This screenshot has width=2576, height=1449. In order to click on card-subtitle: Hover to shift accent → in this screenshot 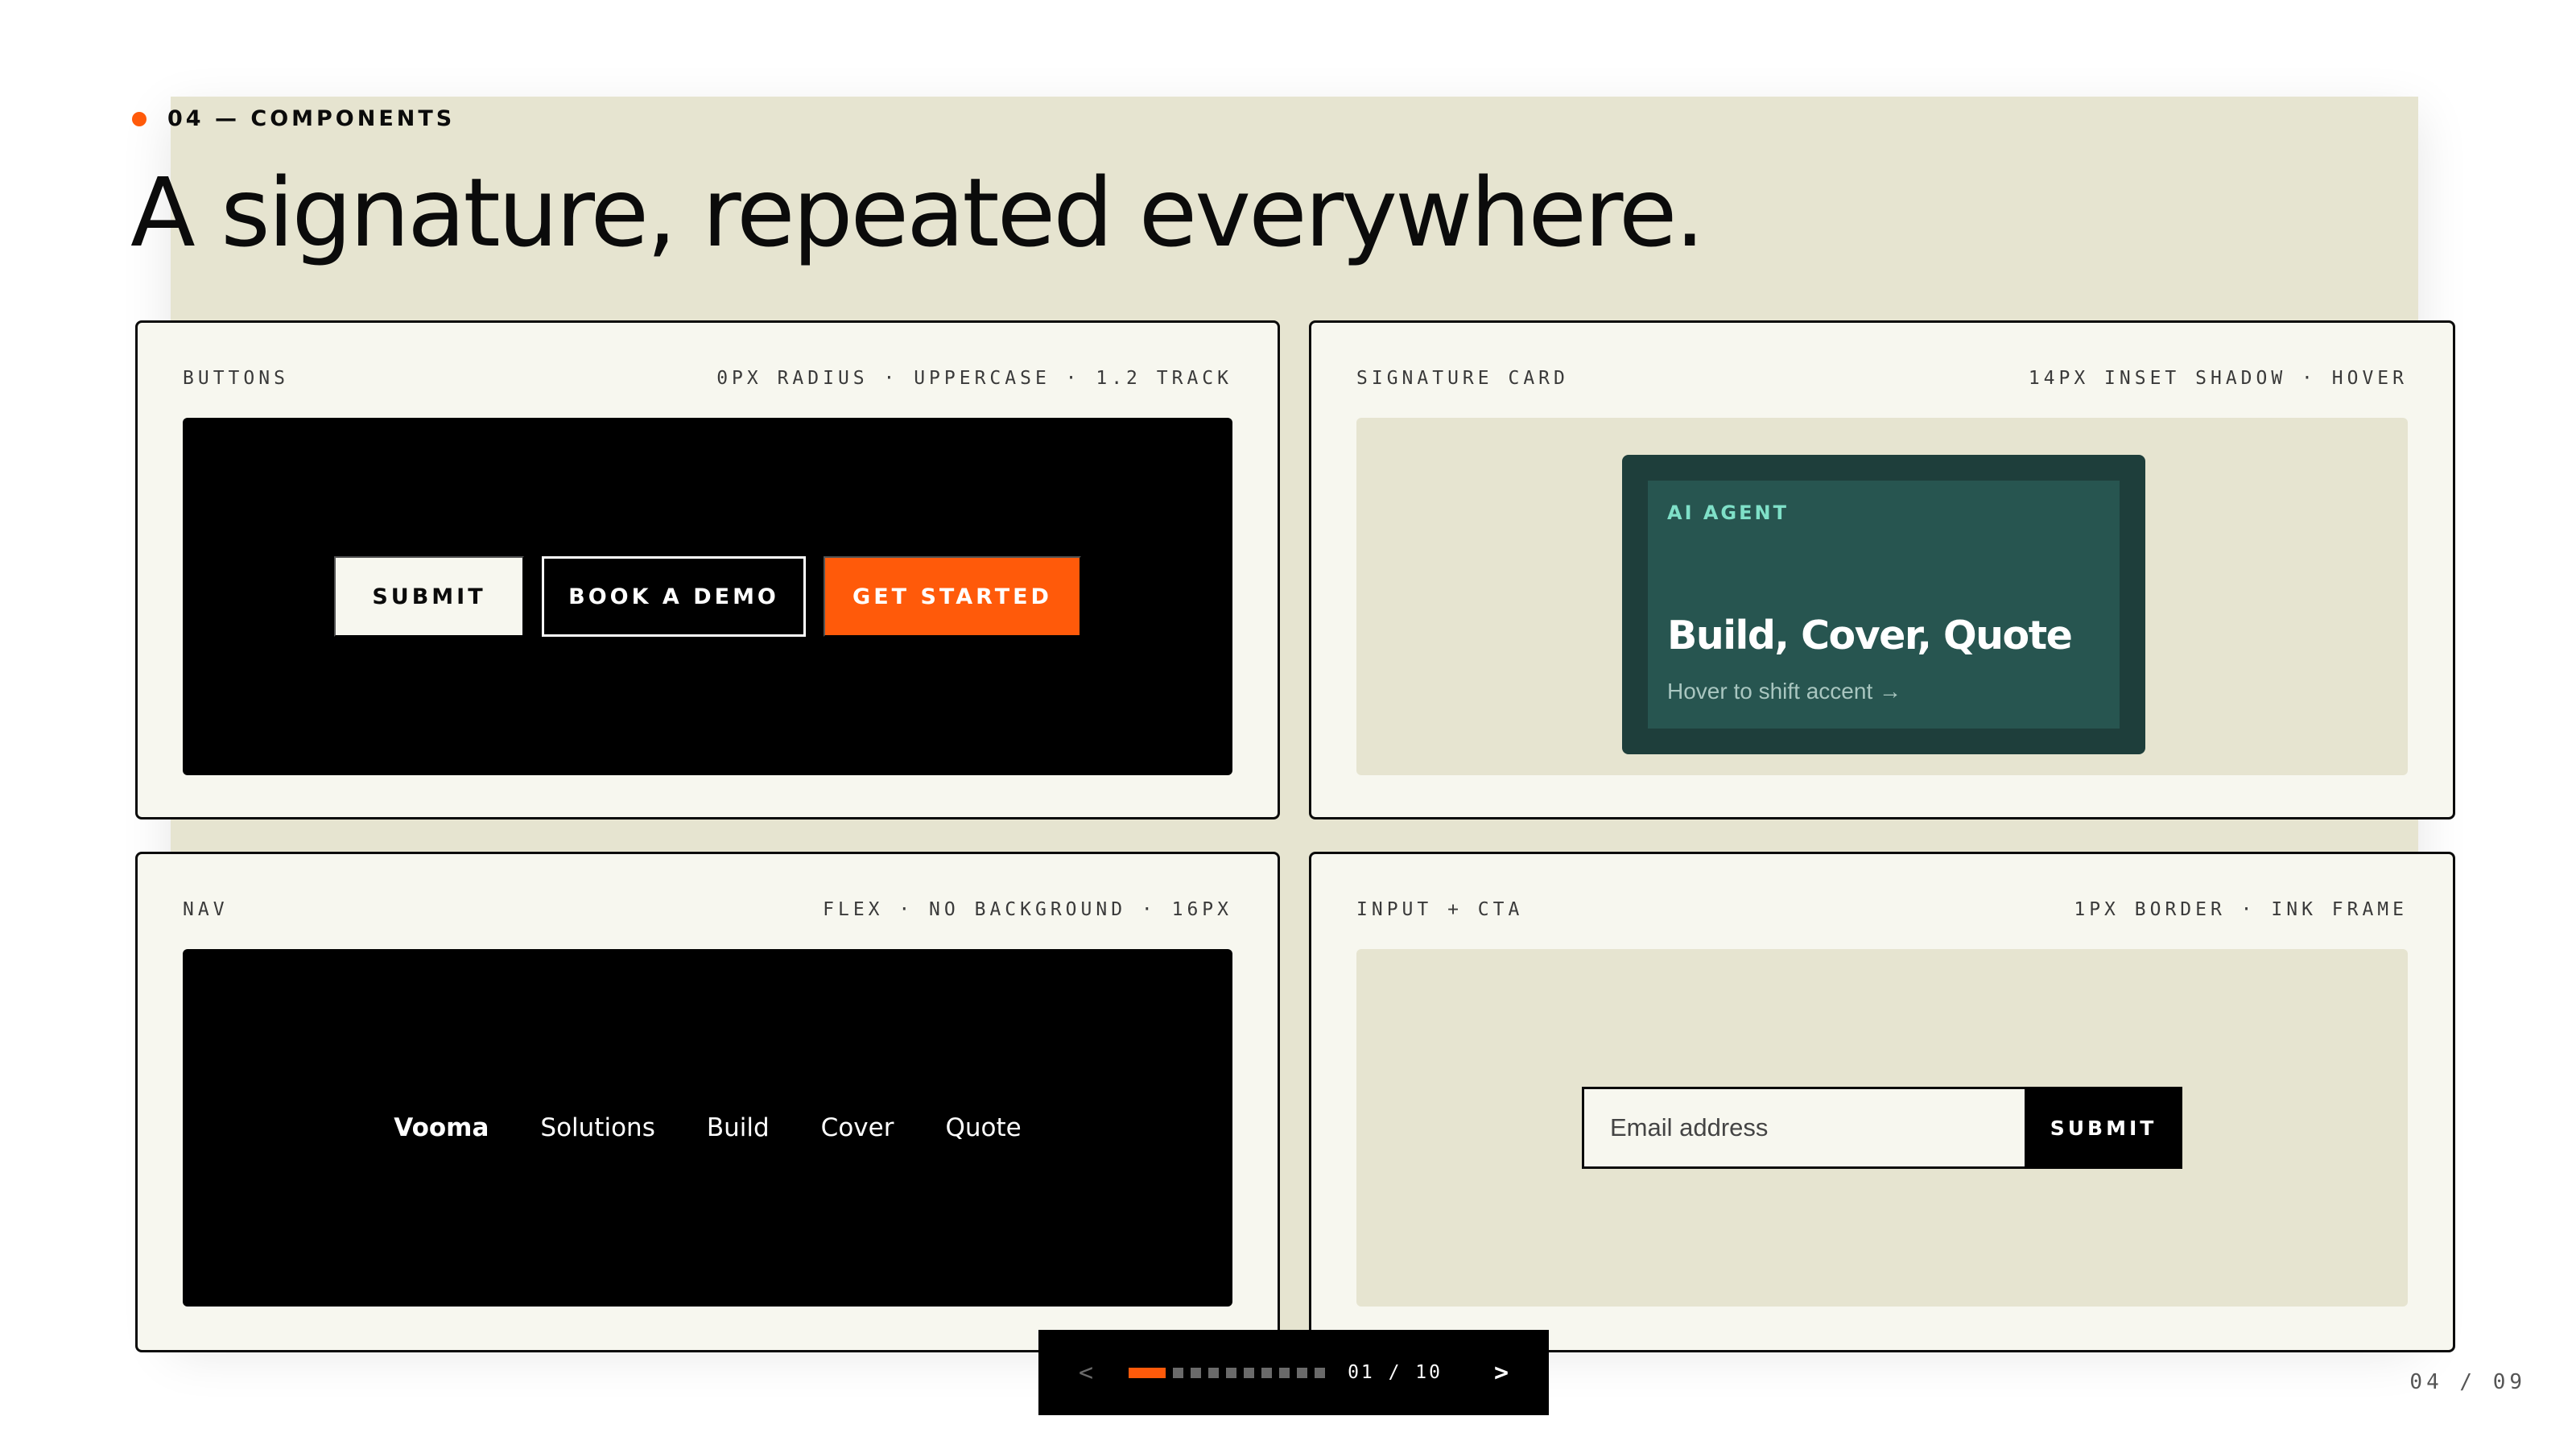, I will do `click(1784, 691)`.